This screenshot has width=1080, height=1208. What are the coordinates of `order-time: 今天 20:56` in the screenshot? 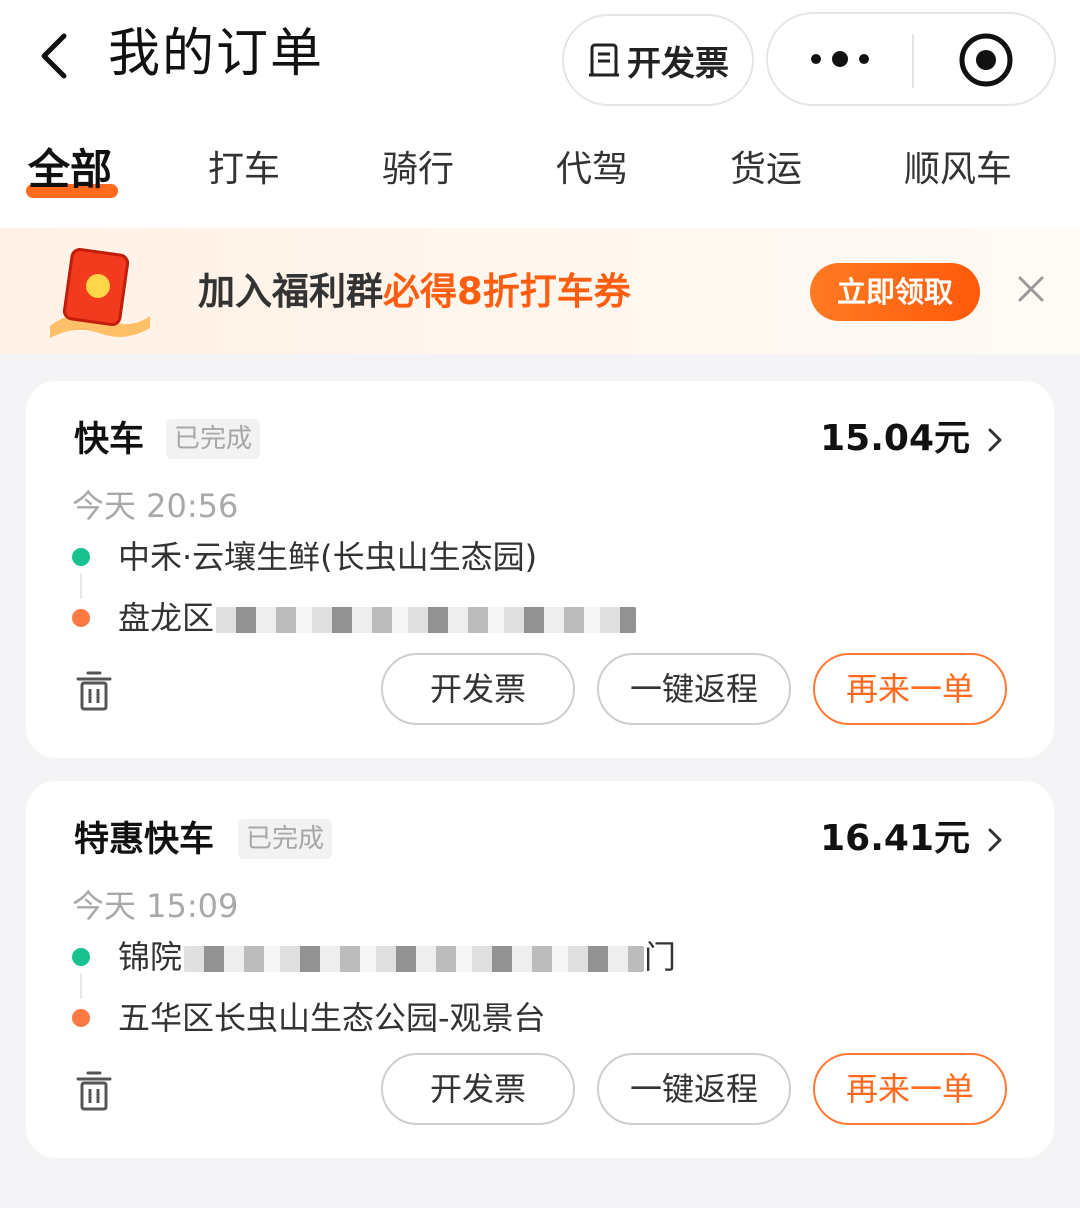 It's located at (155, 506).